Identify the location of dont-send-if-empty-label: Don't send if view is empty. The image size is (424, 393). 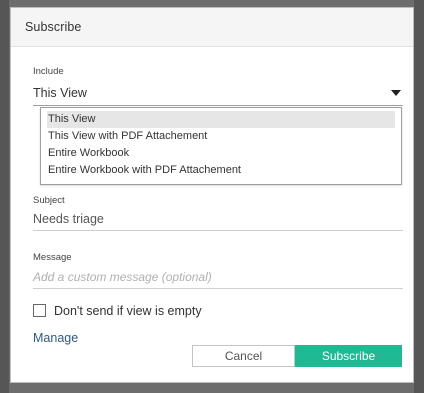
(128, 311).